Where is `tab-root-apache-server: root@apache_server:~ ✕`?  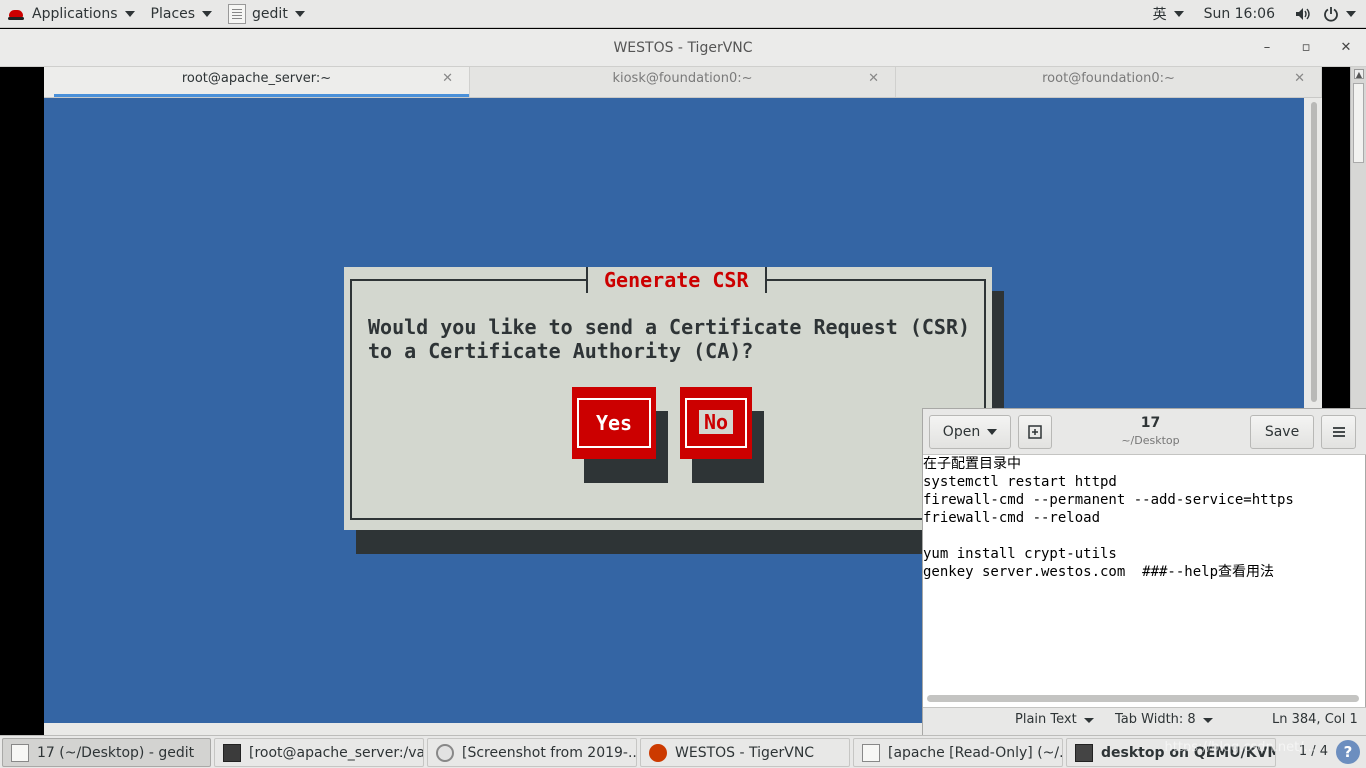 tab-root-apache-server: root@apache_server:~ ✕ is located at coordinates (257, 82).